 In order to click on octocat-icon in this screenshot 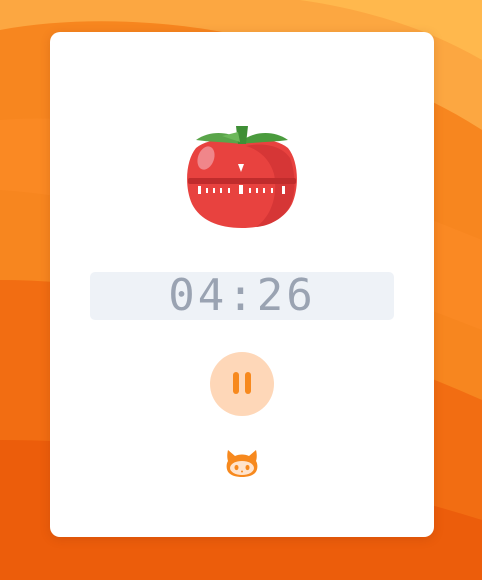, I will do `click(242, 465)`.